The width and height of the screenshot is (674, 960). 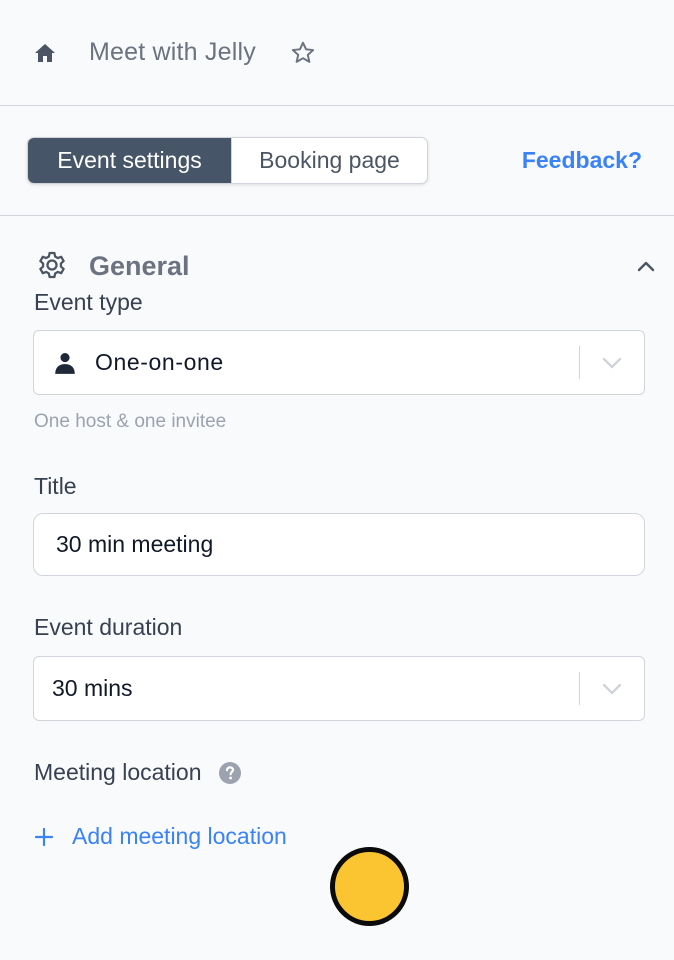 I want to click on page-title: Meet with Jelly, so click(x=172, y=52).